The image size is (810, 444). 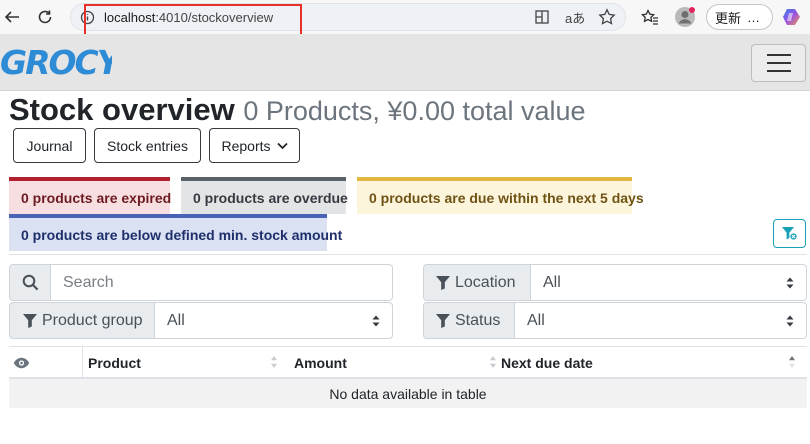 I want to click on divider, so click(x=408, y=254).